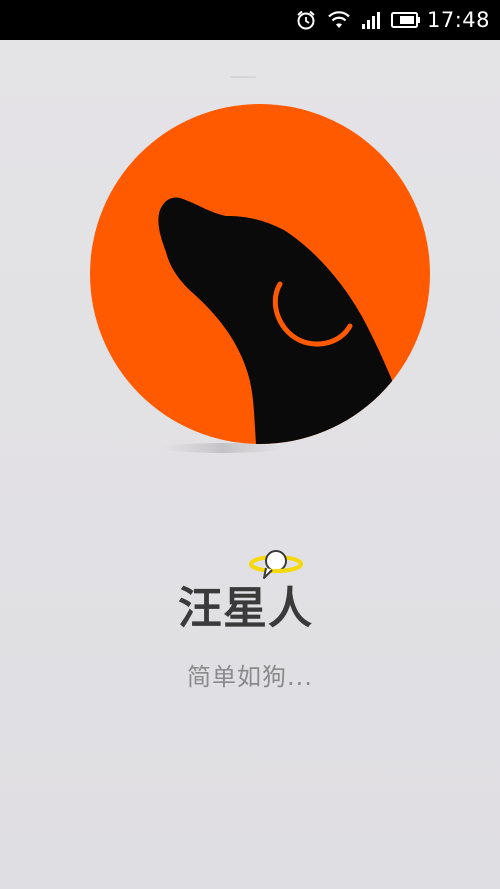  Describe the element at coordinates (250, 20) in the screenshot. I see `status-bar: 17:48` at that location.